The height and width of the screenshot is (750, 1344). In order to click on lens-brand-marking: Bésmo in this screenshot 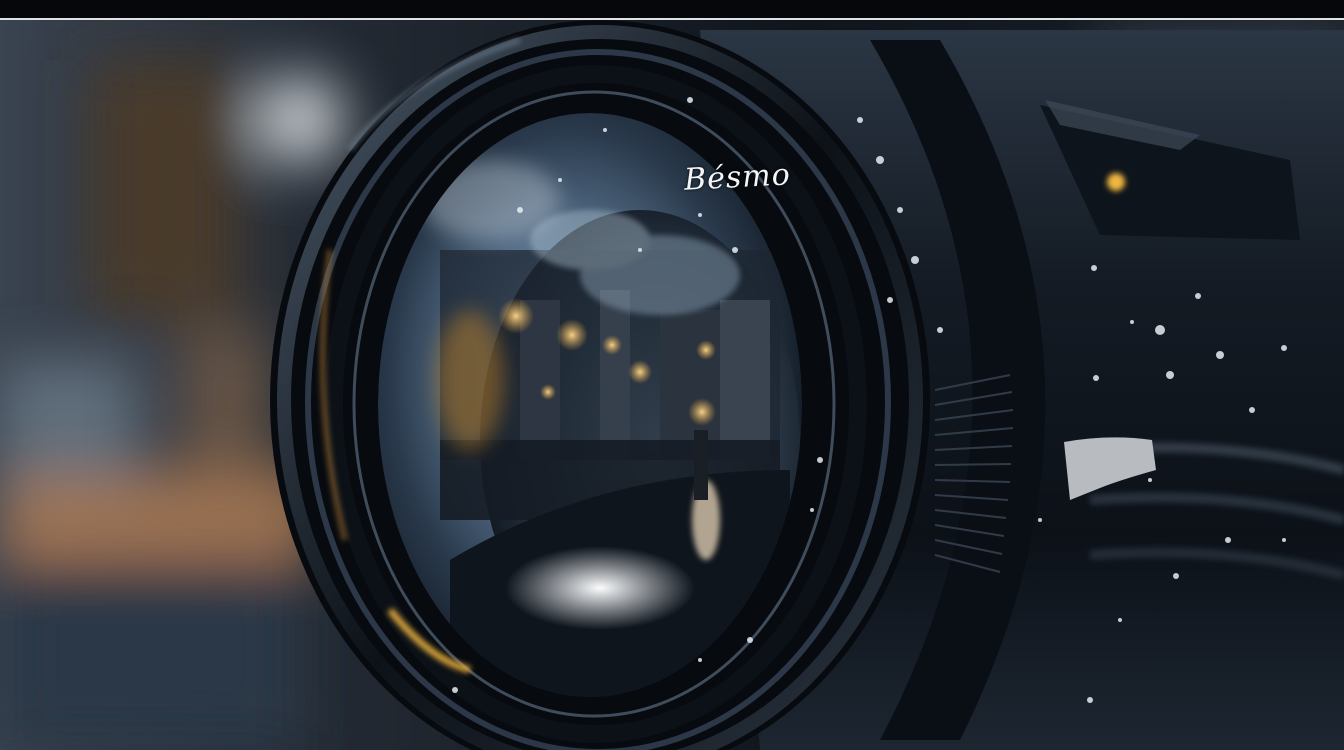, I will do `click(737, 177)`.